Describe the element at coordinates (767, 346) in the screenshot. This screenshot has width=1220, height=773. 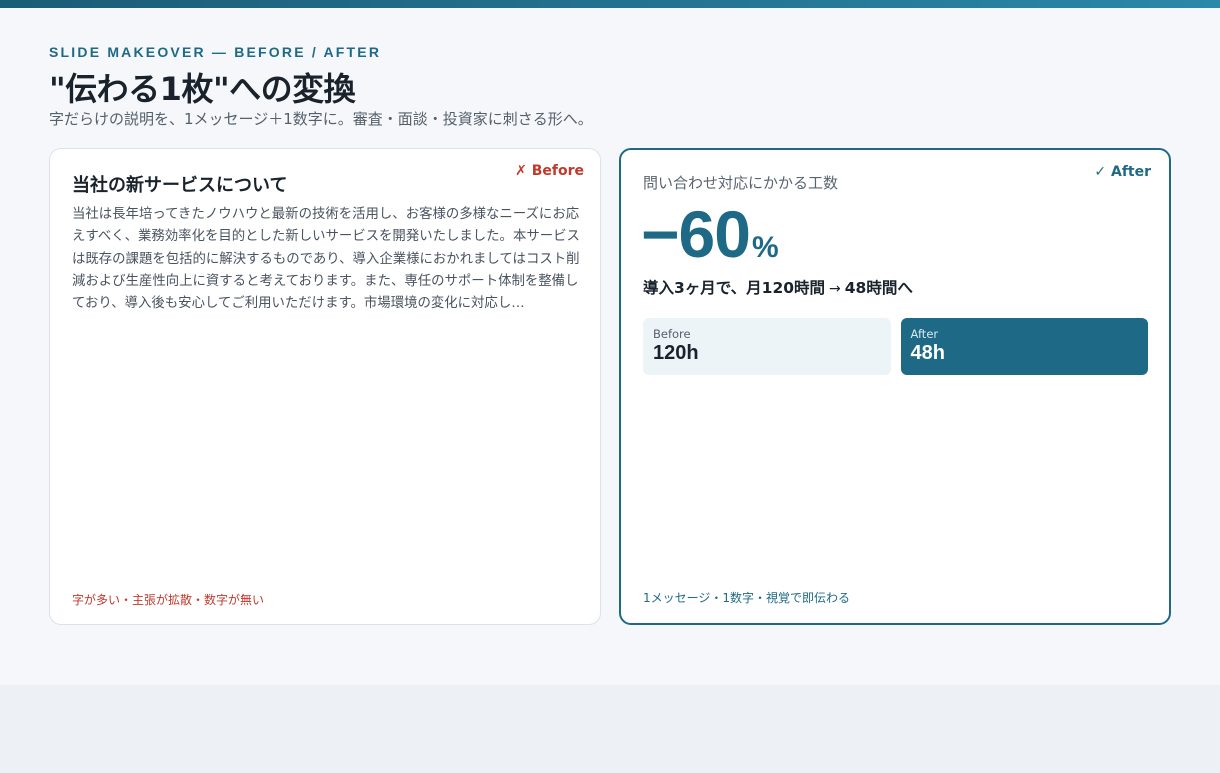
I see `before-value-box: Before 120h` at that location.